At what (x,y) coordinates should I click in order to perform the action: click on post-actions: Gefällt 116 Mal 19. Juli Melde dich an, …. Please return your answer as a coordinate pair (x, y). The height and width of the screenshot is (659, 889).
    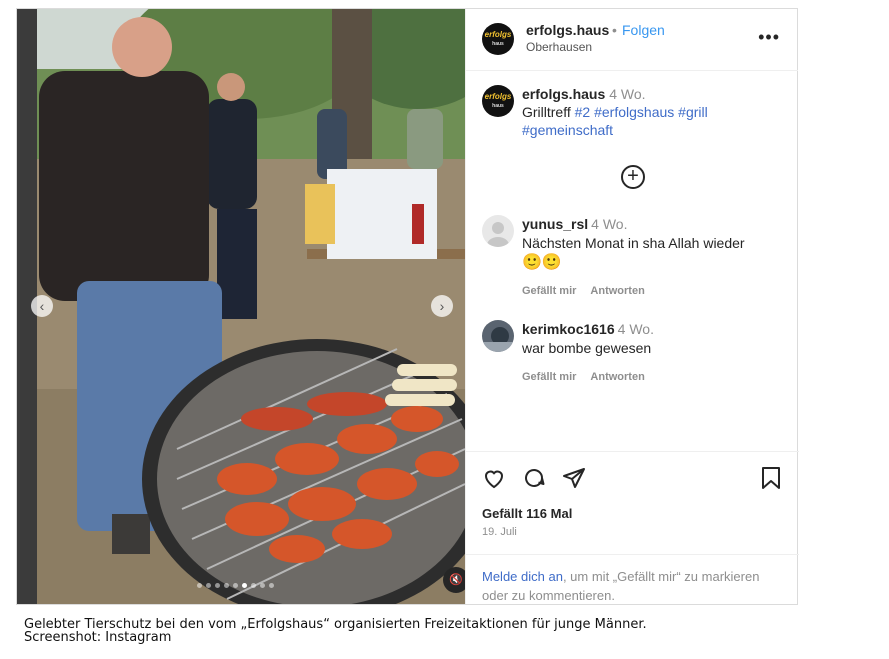
    Looking at the image, I should click on (632, 527).